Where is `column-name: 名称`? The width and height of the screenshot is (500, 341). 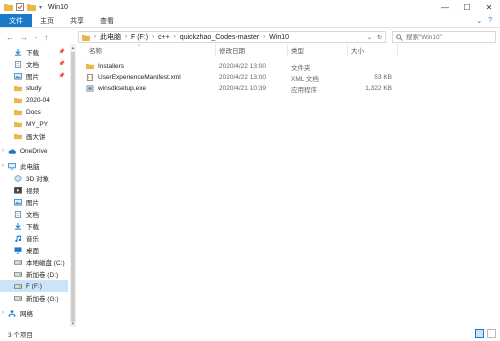 column-name: 名称 is located at coordinates (151, 50).